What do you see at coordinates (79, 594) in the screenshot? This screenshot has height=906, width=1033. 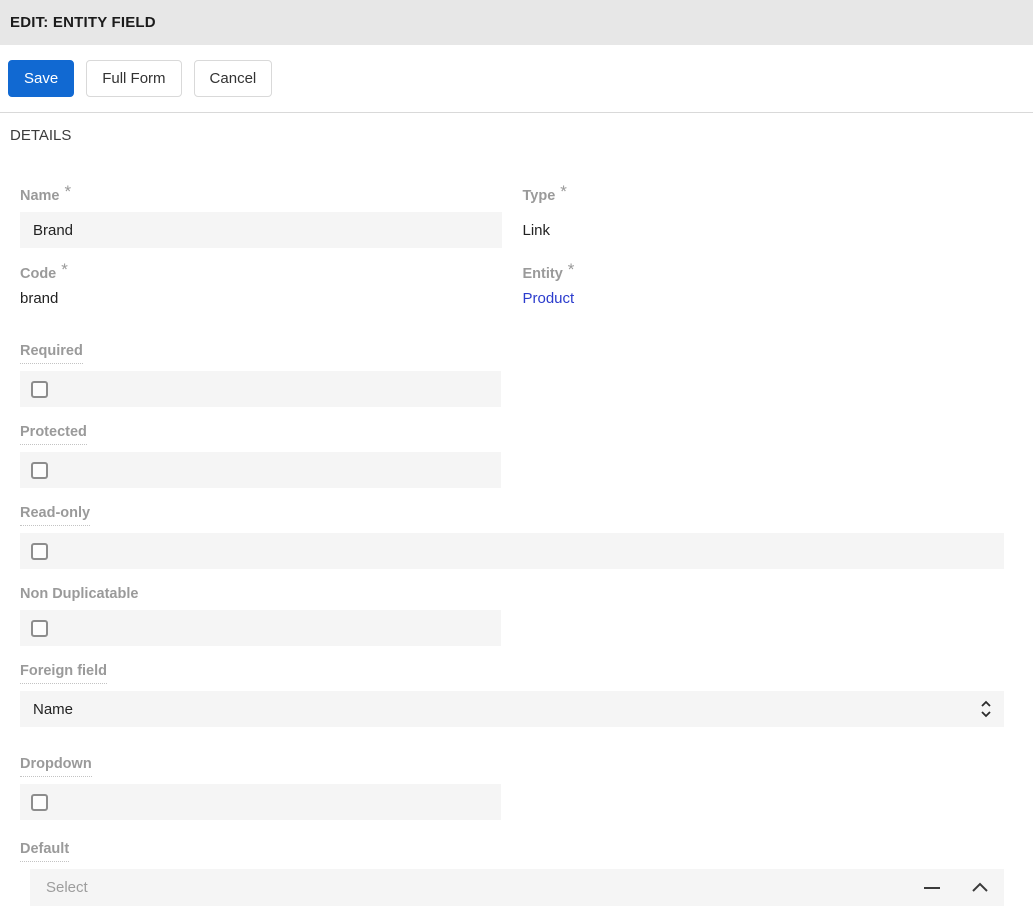 I see `non-duplicatable-label: Non Duplicatable` at bounding box center [79, 594].